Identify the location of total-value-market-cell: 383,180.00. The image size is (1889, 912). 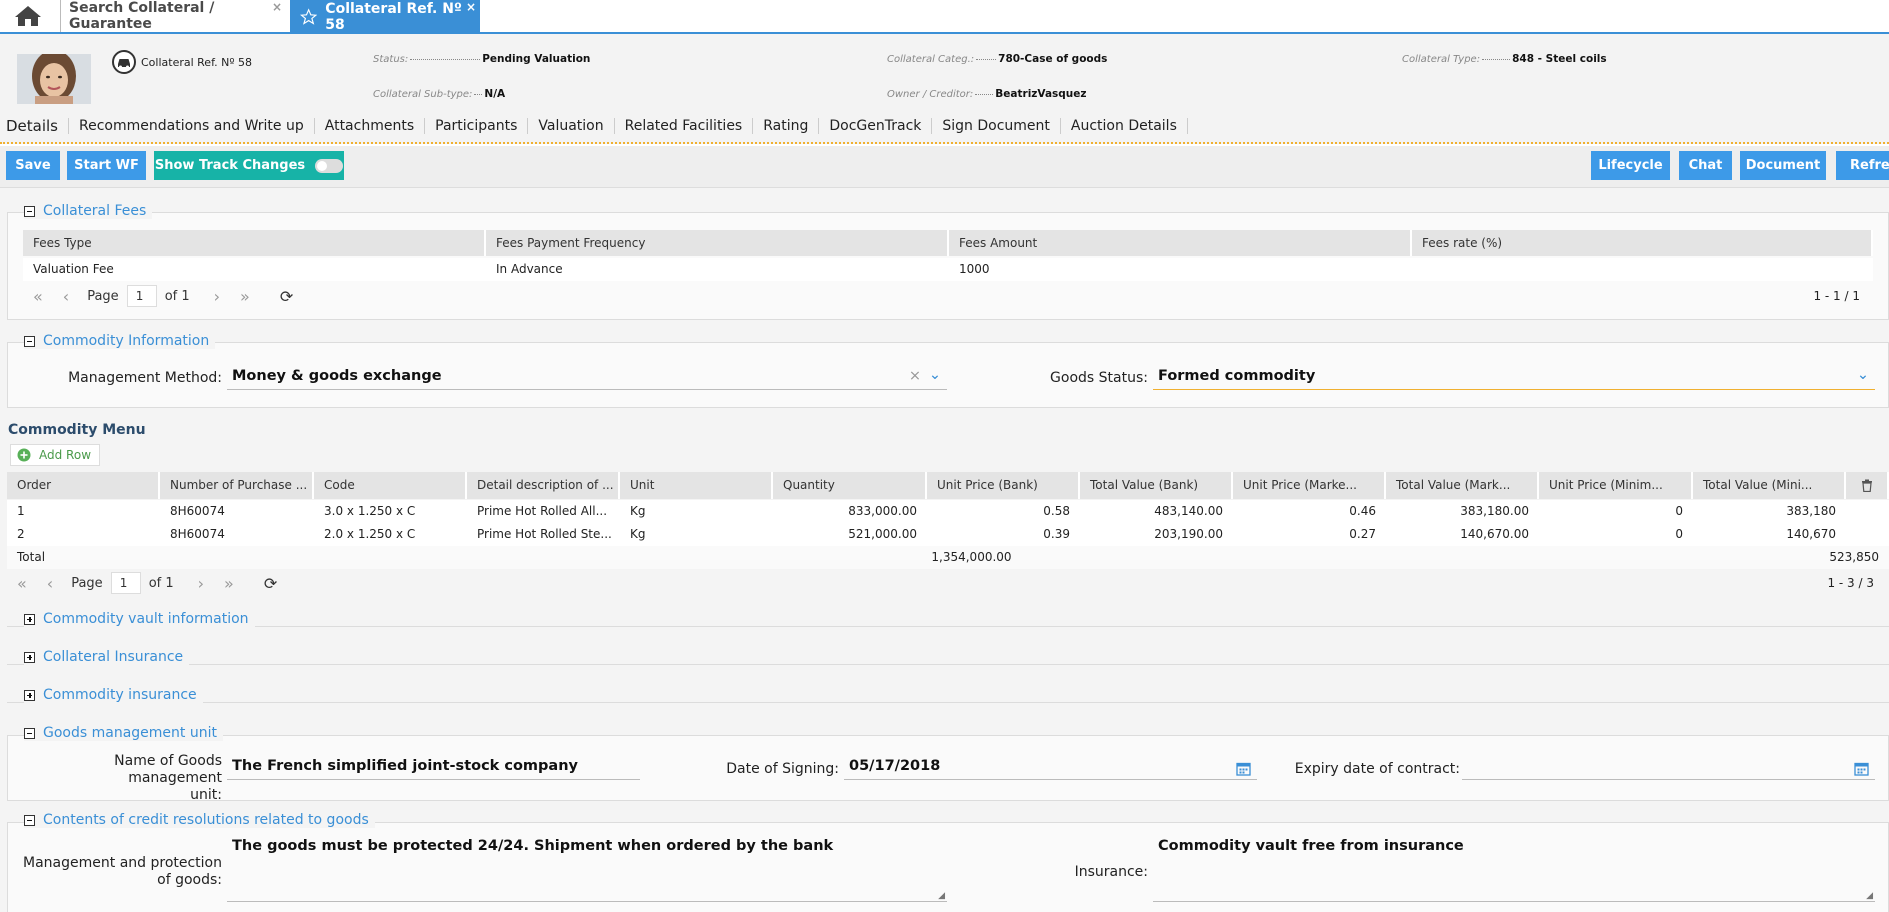
(1494, 511).